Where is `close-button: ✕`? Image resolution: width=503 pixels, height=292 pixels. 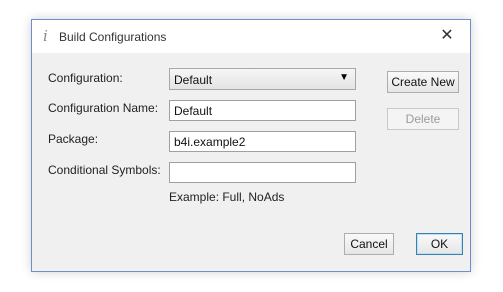 close-button: ✕ is located at coordinates (447, 36).